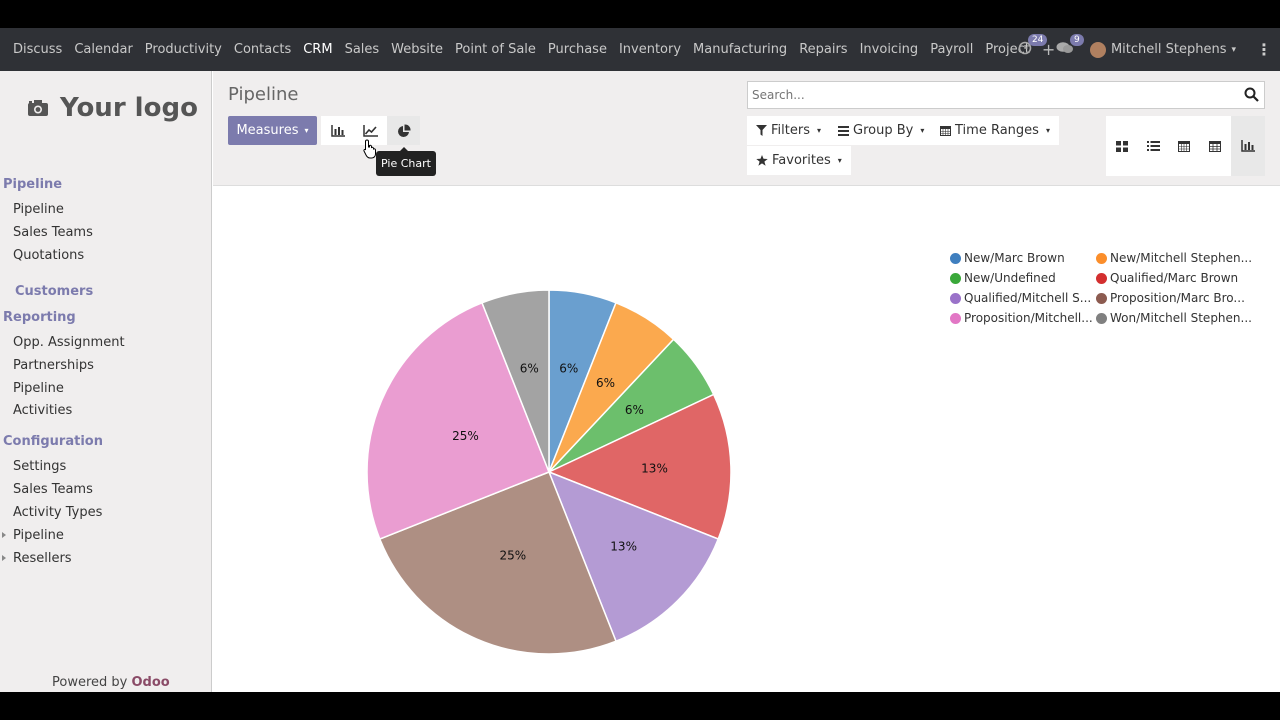  Describe the element at coordinates (1122, 146) in the screenshot. I see `kanban-view-button` at that location.